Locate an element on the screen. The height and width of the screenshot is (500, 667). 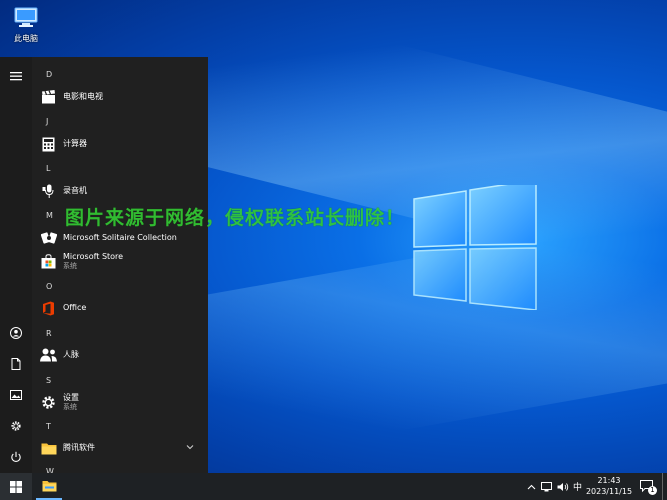
app-item-movies-tv: 电影和电视 is located at coordinates (123, 97).